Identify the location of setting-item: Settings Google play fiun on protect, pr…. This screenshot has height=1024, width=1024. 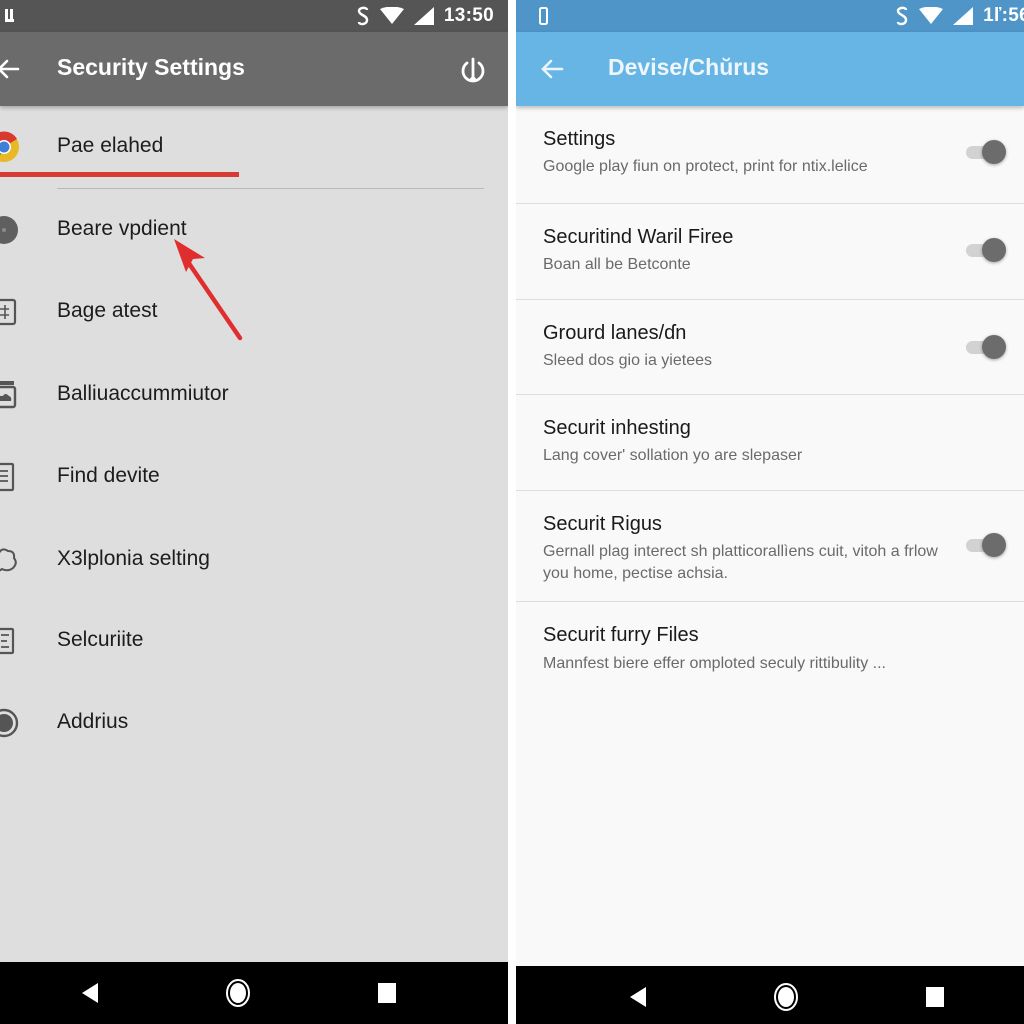
(770, 155).